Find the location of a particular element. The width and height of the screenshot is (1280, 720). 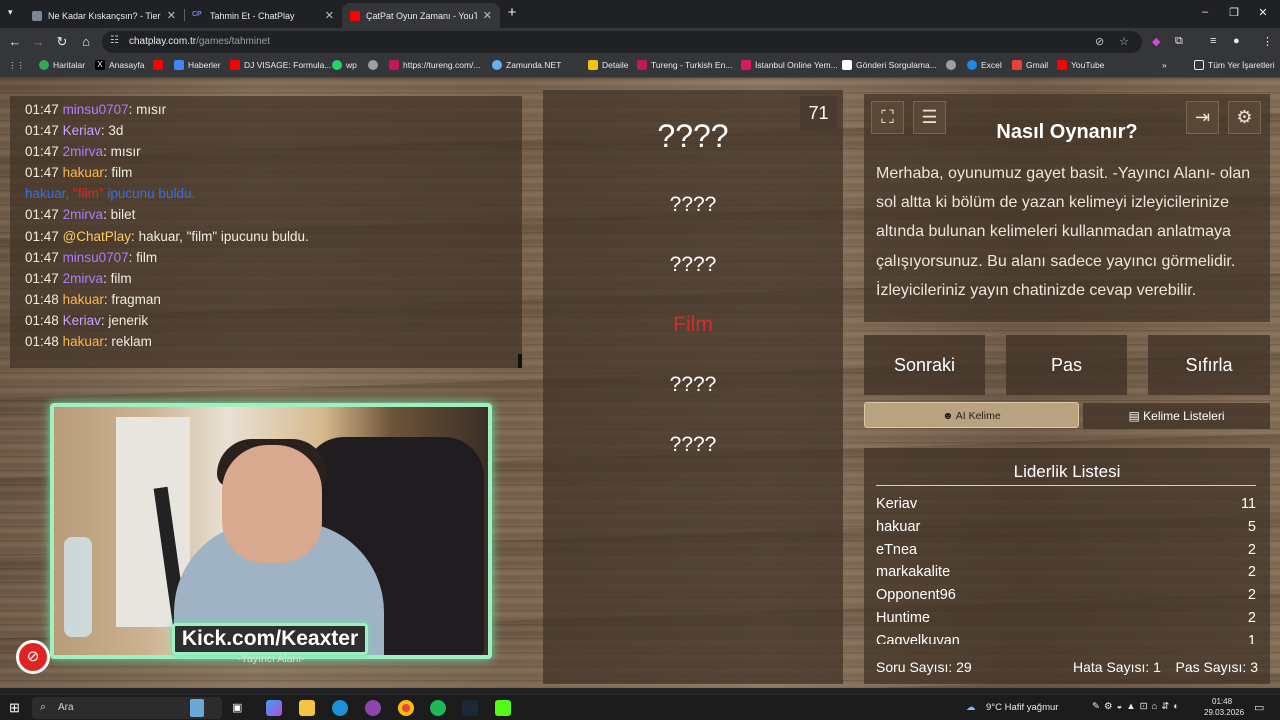

tab-youtube: ÇatPat Oyun Zamanı - YouTube ✕ is located at coordinates (421, 15).